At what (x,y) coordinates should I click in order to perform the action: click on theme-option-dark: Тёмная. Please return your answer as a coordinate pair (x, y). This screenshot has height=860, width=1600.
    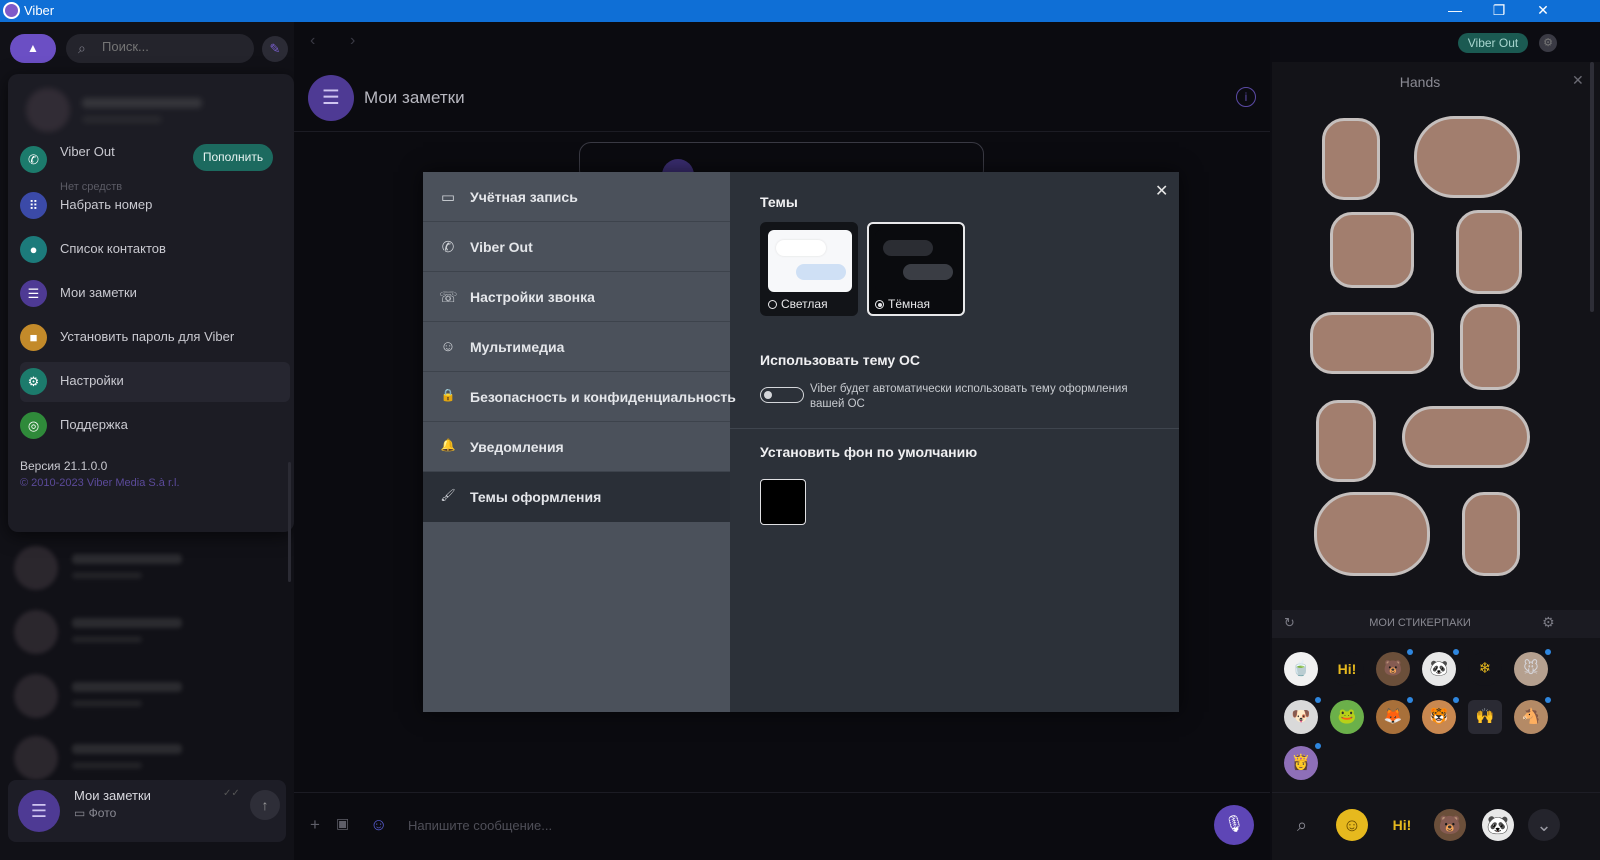
    Looking at the image, I should click on (916, 269).